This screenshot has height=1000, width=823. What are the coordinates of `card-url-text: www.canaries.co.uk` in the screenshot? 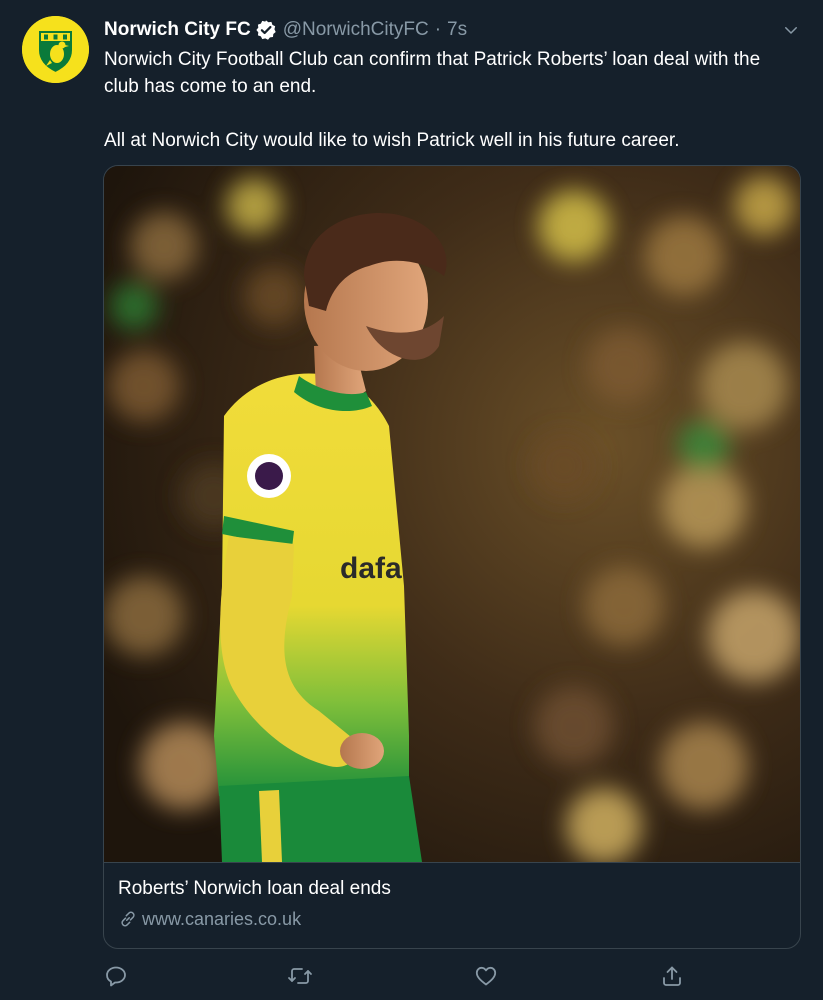 It's located at (222, 919).